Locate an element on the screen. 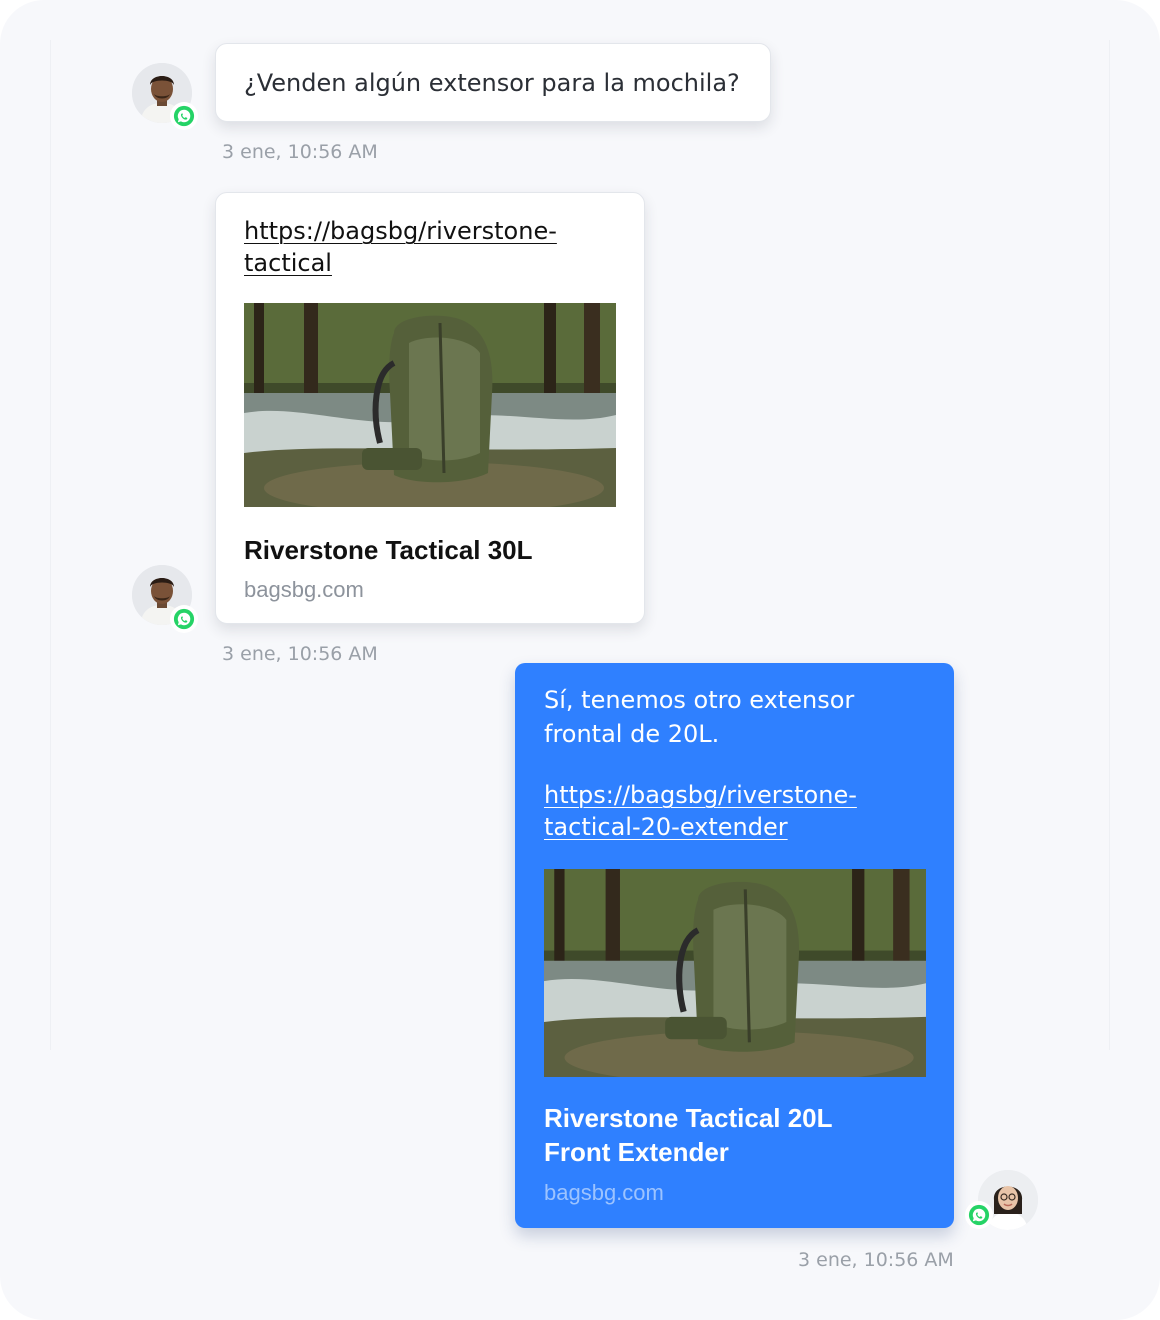 This screenshot has width=1160, height=1320. card-title: Riverstone Tactical 30L is located at coordinates (388, 550).